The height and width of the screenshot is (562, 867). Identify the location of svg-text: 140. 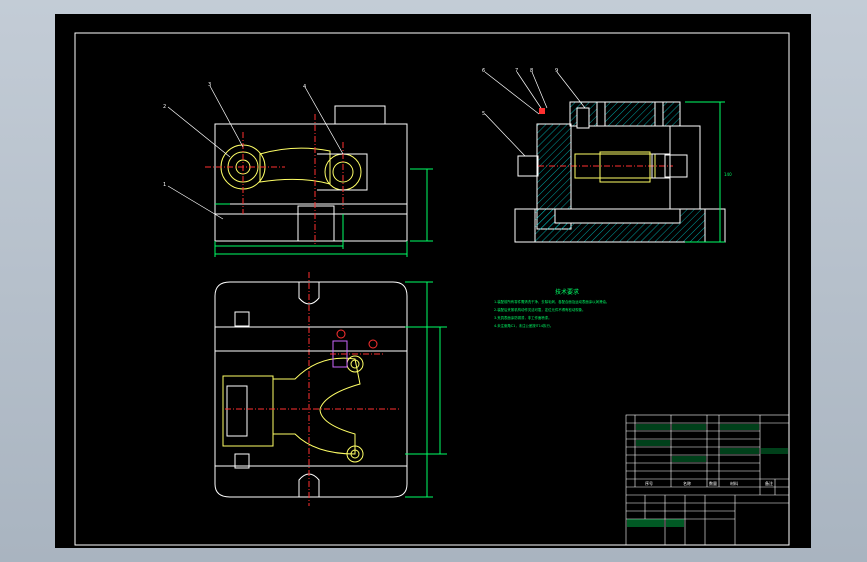
(728, 174).